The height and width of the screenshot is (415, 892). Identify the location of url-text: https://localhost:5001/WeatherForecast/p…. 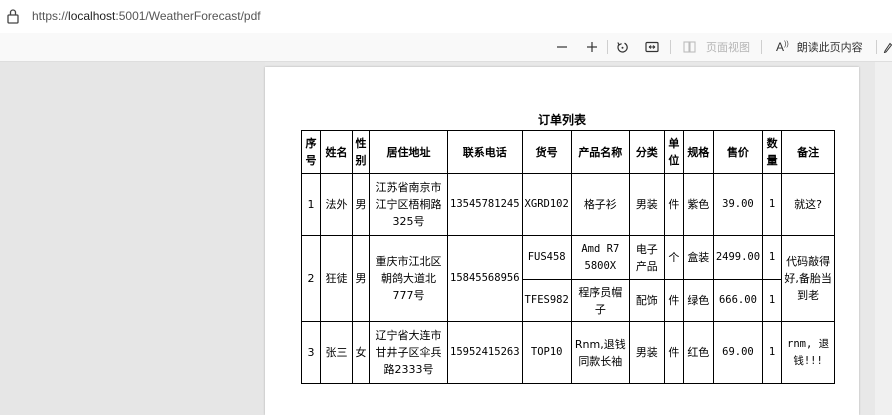
(146, 16).